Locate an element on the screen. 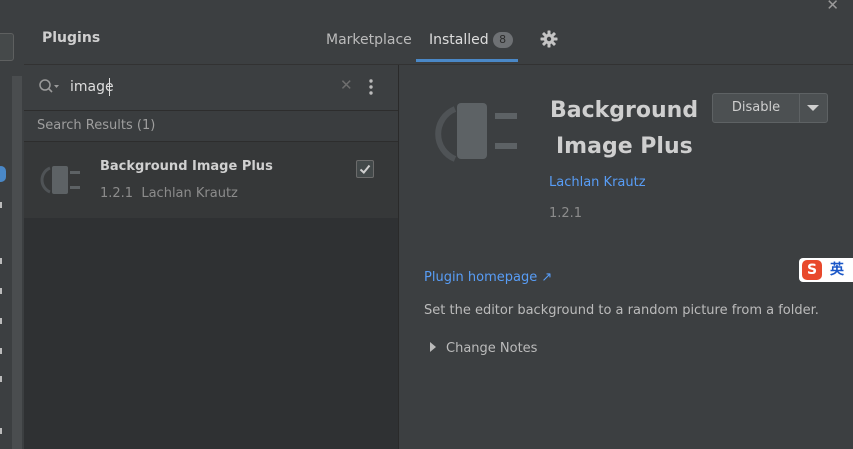  tree-selection-marker is located at coordinates (3, 174).